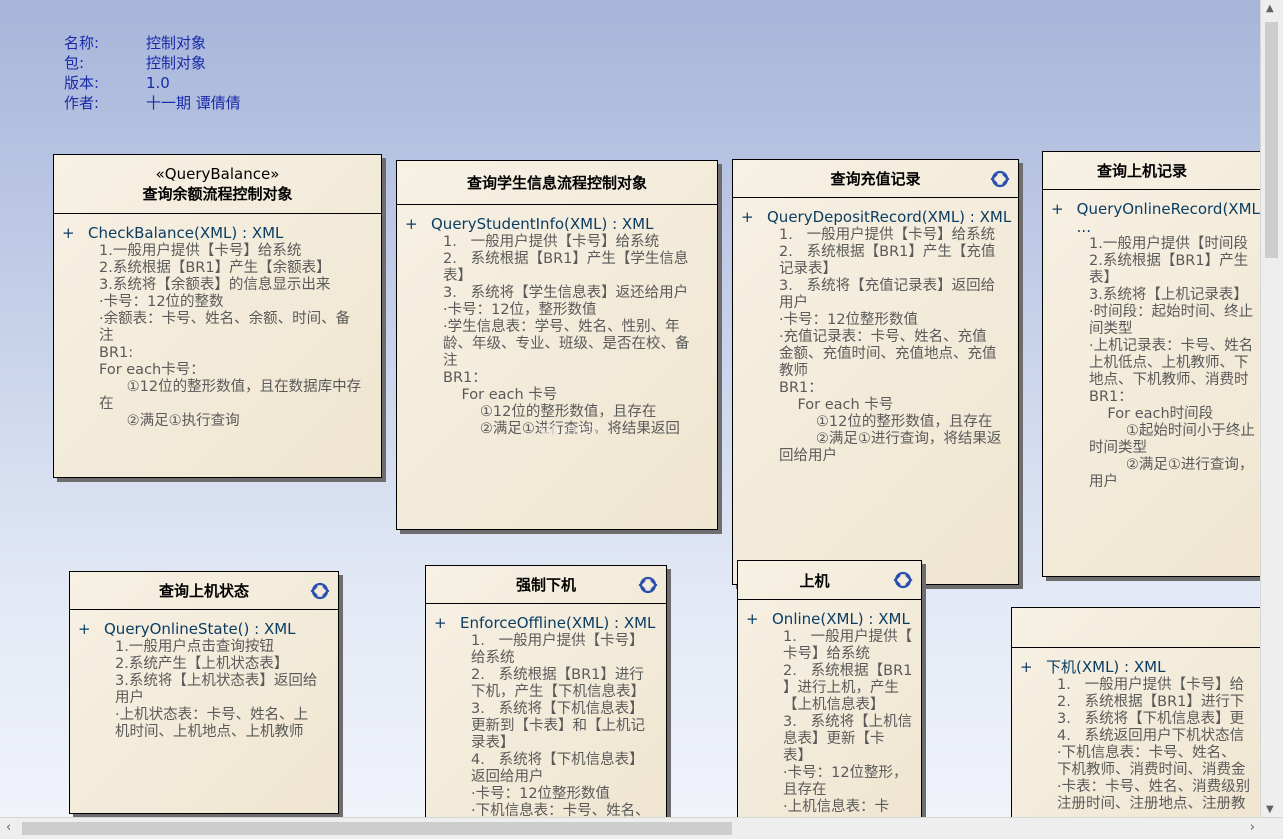 This screenshot has height=839, width=1283. Describe the element at coordinates (1271, 140) in the screenshot. I see `vertical-scroll-thumb` at that location.